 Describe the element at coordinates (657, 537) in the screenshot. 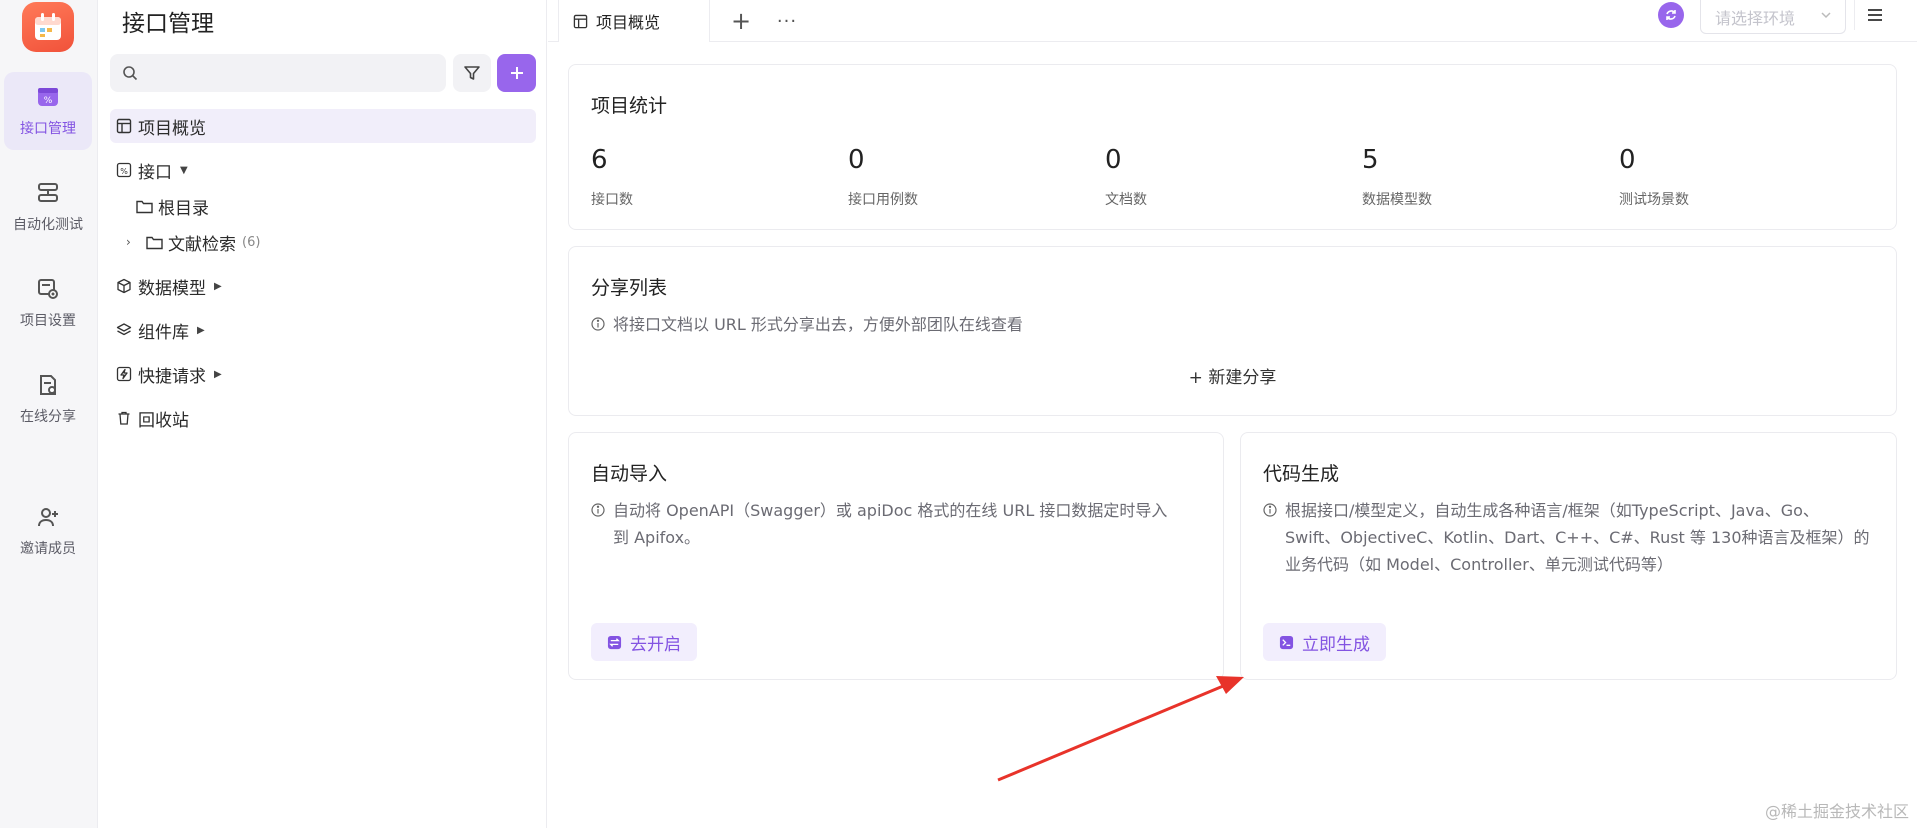

I see `description-text: 到 Apifox。` at that location.